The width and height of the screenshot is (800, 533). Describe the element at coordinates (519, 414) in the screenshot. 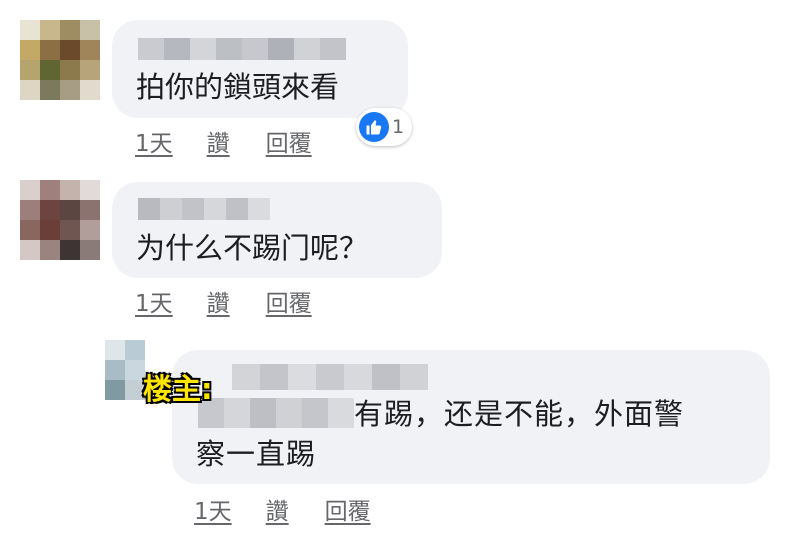

I see `reply-text: 有踢，还是不能，外面警` at that location.